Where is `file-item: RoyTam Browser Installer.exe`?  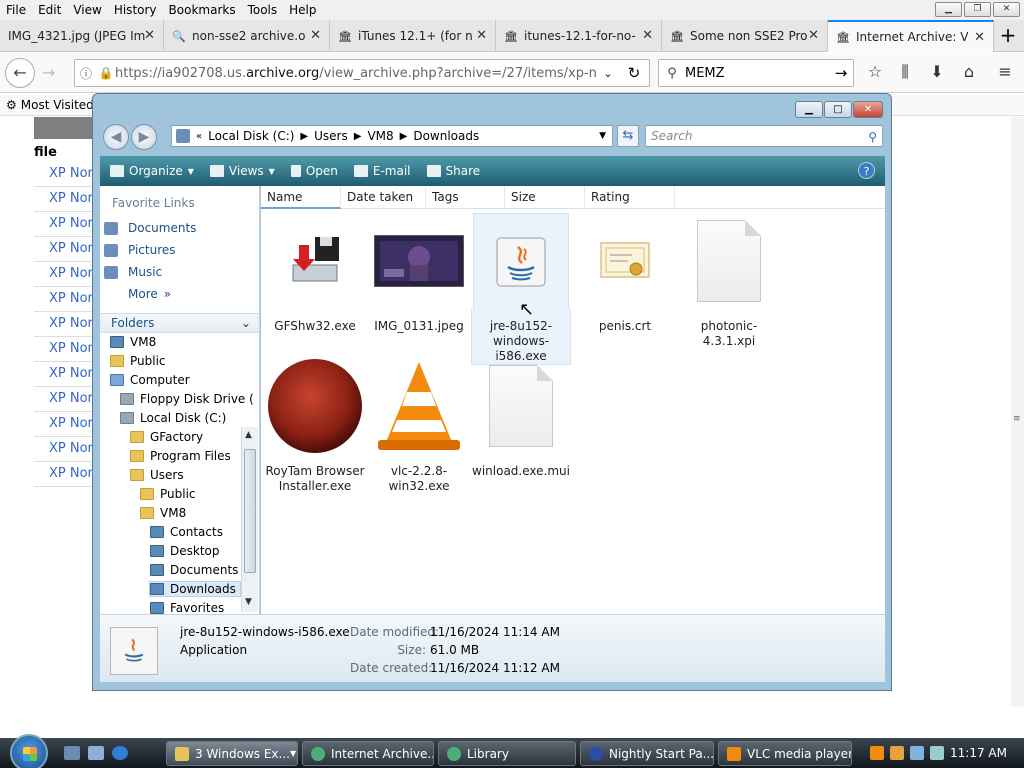 file-item: RoyTam Browser Installer.exe is located at coordinates (315, 426).